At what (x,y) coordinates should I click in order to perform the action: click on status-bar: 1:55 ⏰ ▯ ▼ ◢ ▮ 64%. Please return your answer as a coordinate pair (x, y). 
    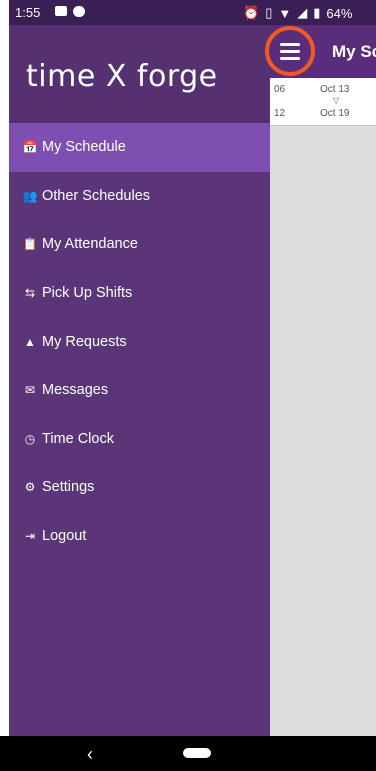
    Looking at the image, I should click on (192, 12).